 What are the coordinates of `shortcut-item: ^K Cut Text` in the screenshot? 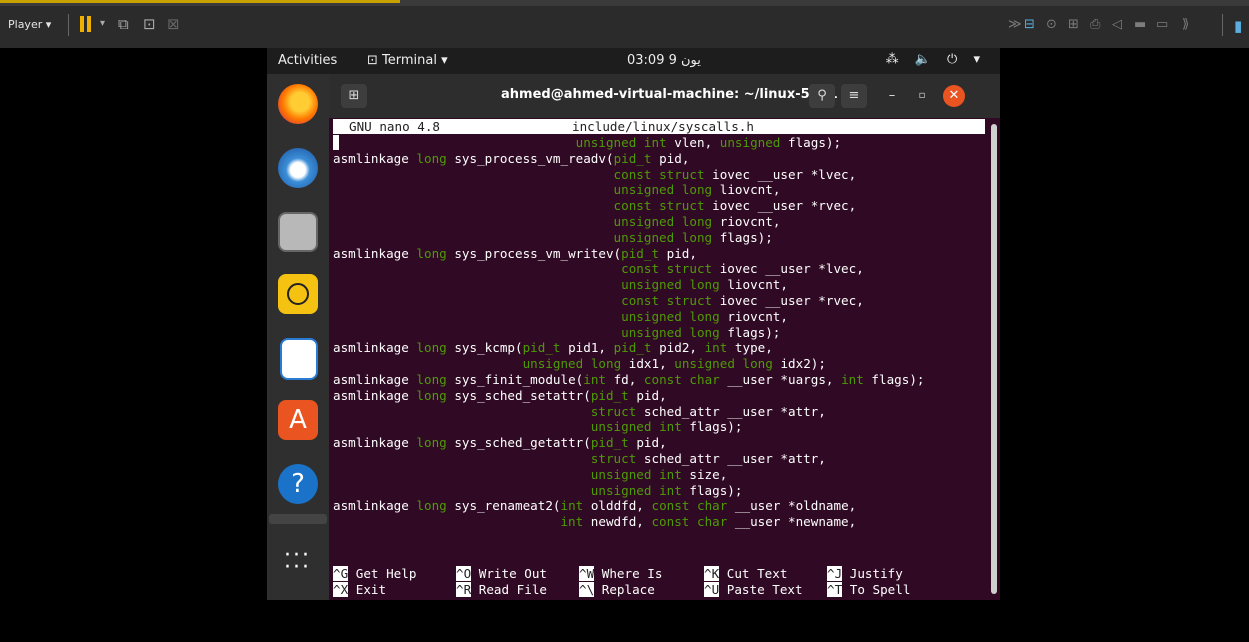 It's located at (745, 574).